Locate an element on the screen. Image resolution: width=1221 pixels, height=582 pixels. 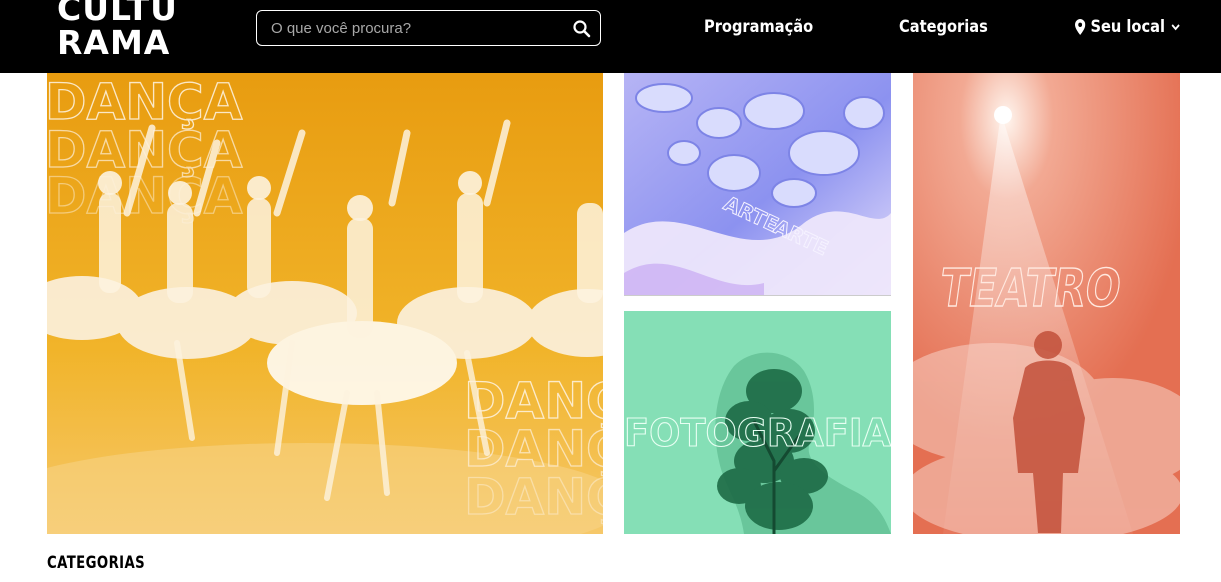
logo-line-2: RAMA is located at coordinates (114, 42).